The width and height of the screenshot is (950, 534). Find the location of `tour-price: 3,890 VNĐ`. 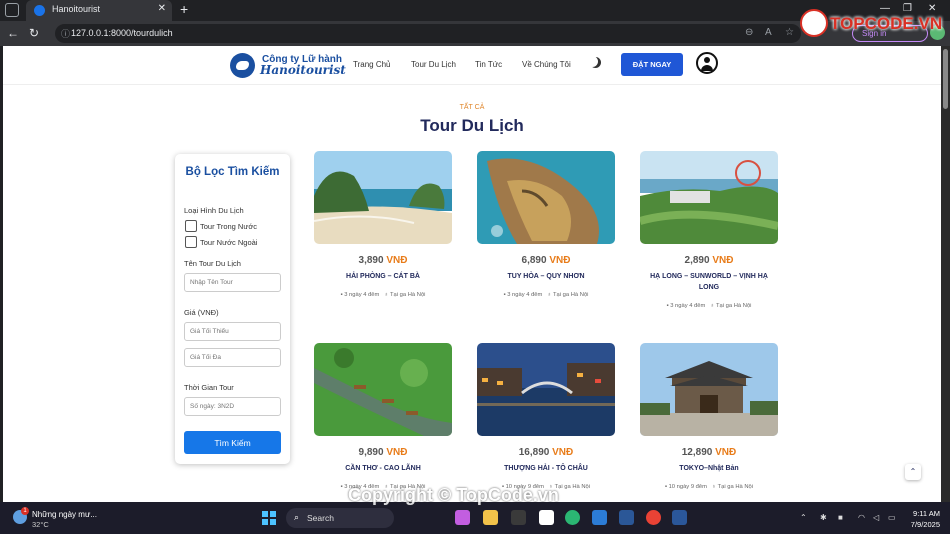

tour-price: 3,890 VNĐ is located at coordinates (383, 260).